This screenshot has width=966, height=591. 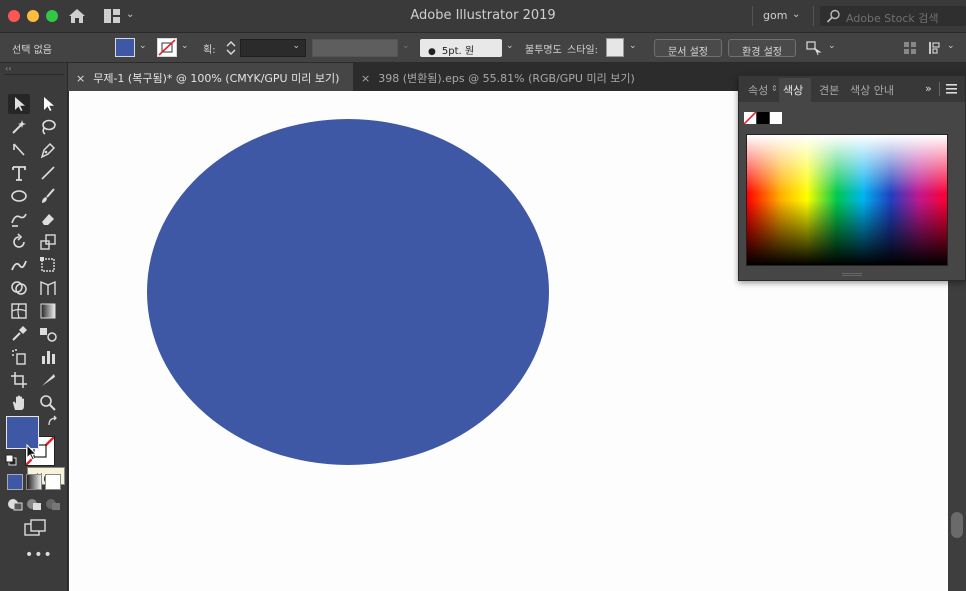 What do you see at coordinates (762, 48) in the screenshot?
I see `preferences-button: 환경 설정` at bounding box center [762, 48].